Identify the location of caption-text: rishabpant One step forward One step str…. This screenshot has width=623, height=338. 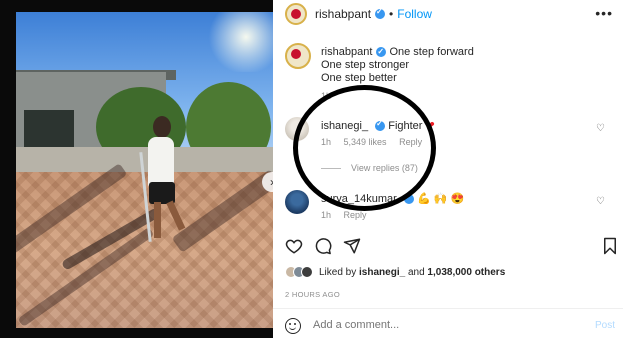
(451, 65).